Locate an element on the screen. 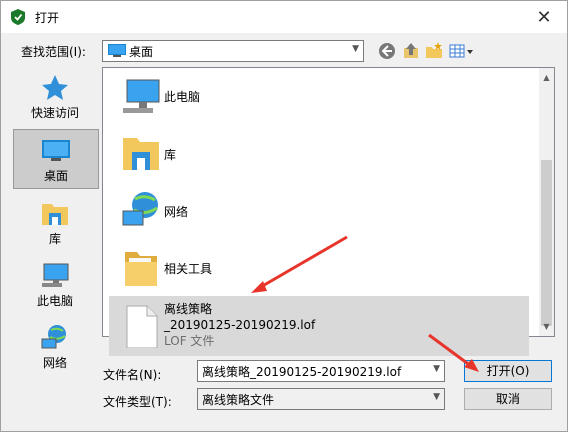  filename-input: 离线策略_20190125-20190219.lof ▼ is located at coordinates (321, 371).